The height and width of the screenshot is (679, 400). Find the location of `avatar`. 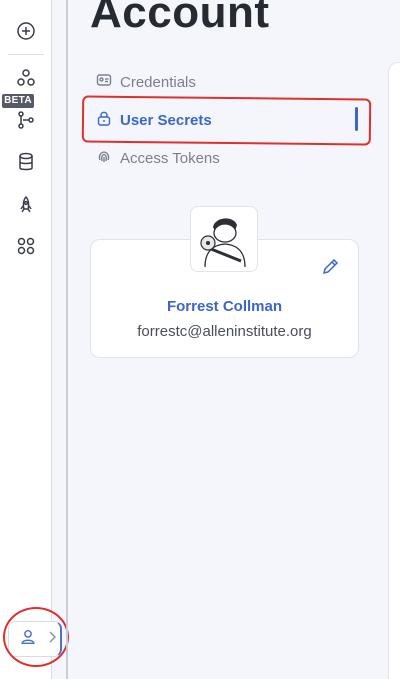

avatar is located at coordinates (224, 239).